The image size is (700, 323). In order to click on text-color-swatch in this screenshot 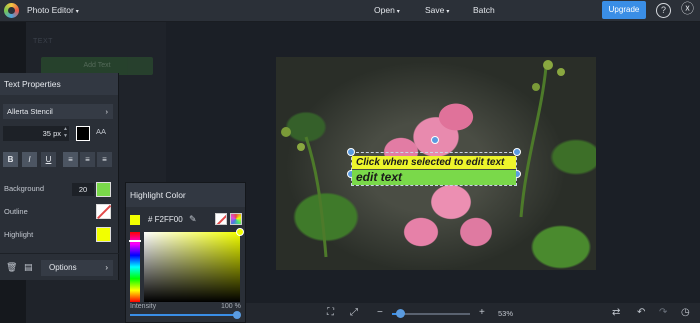, I will do `click(83, 133)`.